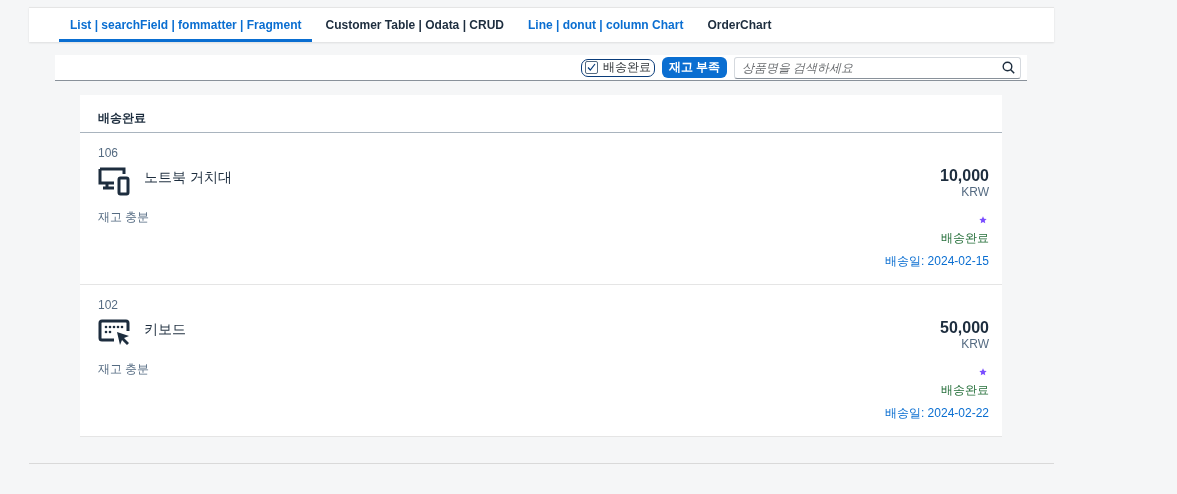 The width and height of the screenshot is (1177, 494). I want to click on tab: Line | donut | column Chart, so click(606, 25).